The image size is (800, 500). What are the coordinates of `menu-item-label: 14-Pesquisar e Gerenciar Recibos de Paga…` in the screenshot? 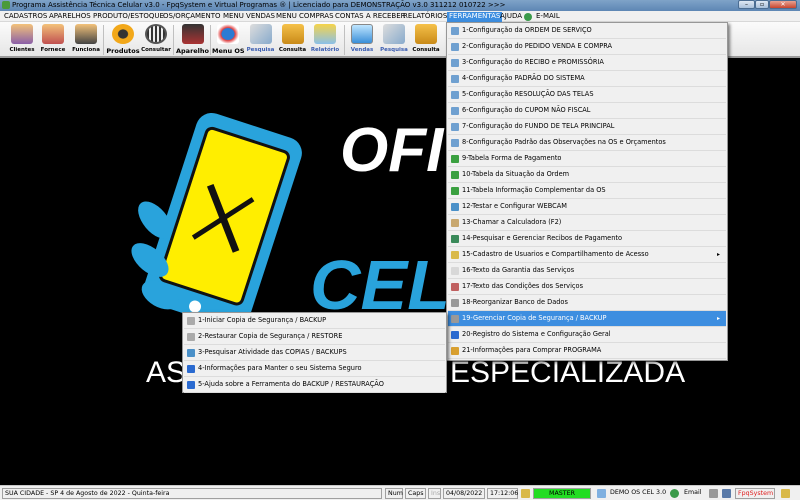 It's located at (542, 238).